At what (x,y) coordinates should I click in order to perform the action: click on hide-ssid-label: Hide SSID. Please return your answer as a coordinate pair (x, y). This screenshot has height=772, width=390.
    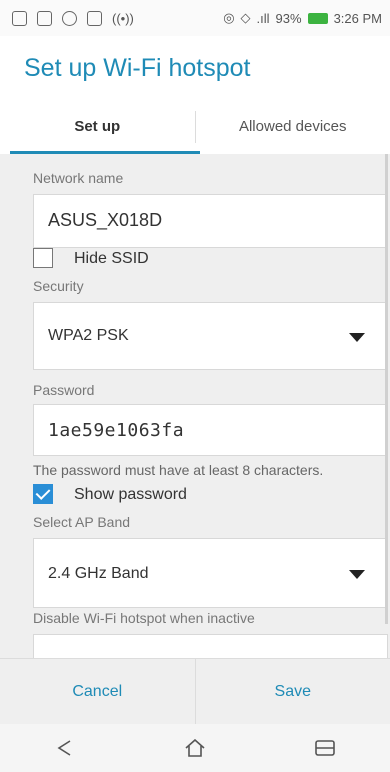
    Looking at the image, I should click on (111, 258).